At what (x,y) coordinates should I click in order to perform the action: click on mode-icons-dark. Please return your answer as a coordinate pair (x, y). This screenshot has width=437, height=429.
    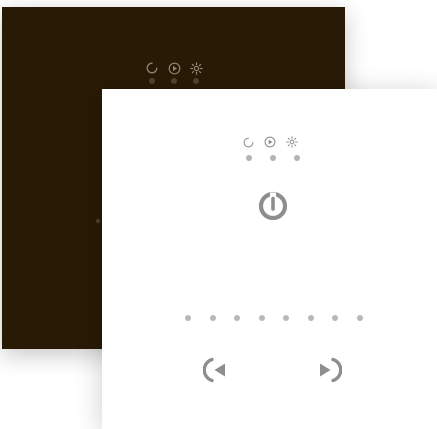
    Looking at the image, I should click on (174, 68).